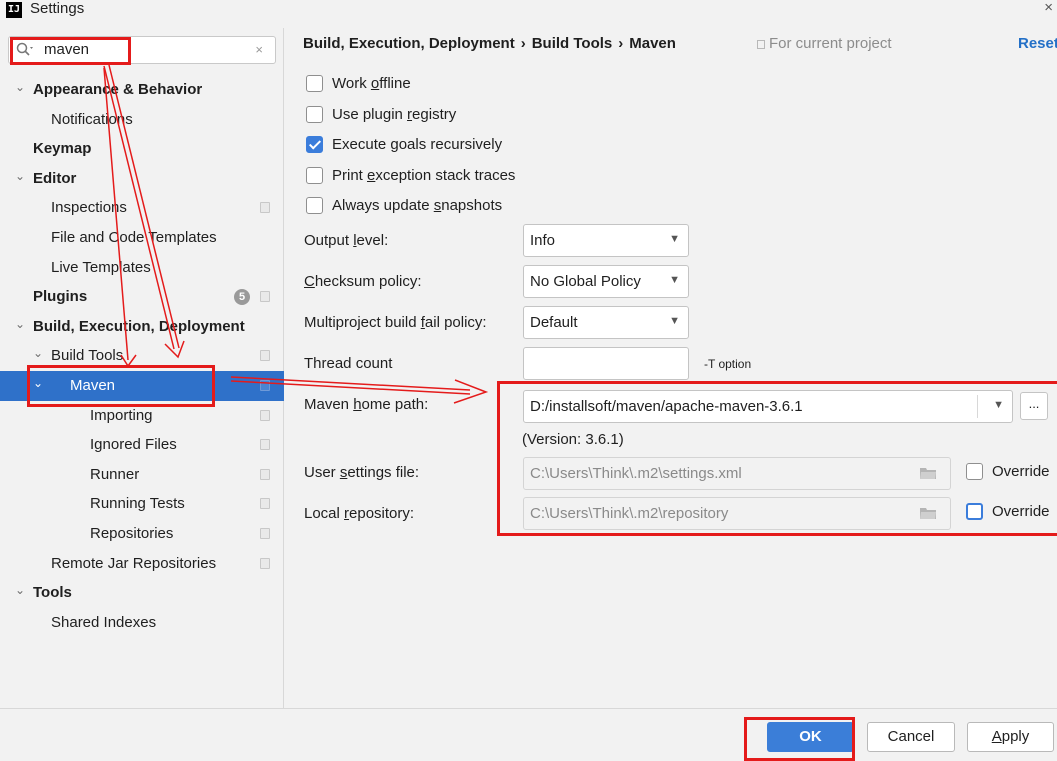  Describe the element at coordinates (810, 737) in the screenshot. I see `ok-button: OK` at that location.